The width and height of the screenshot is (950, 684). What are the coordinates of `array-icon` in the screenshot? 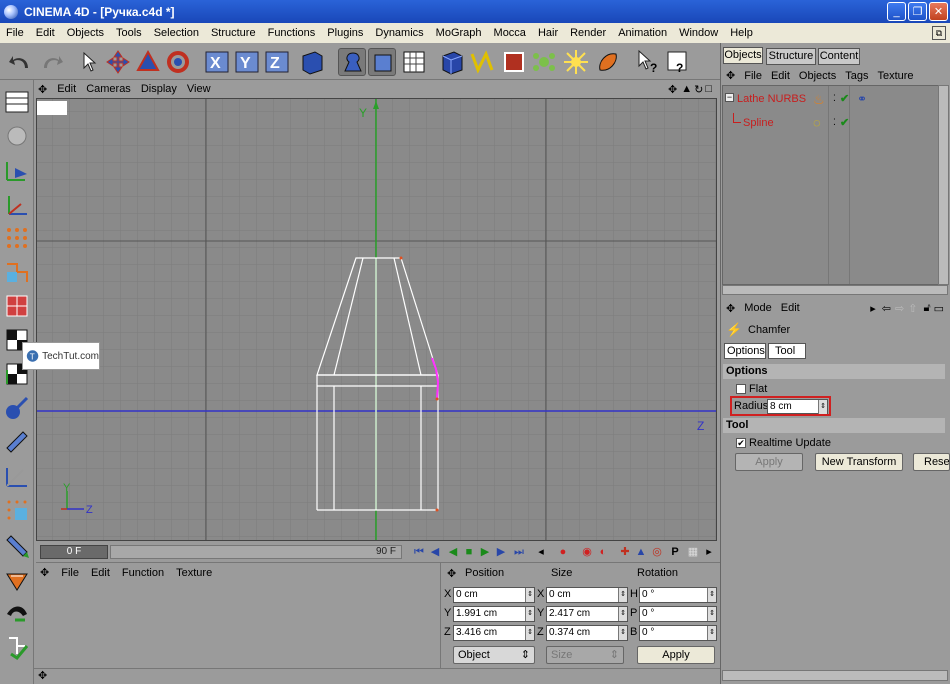 It's located at (544, 62).